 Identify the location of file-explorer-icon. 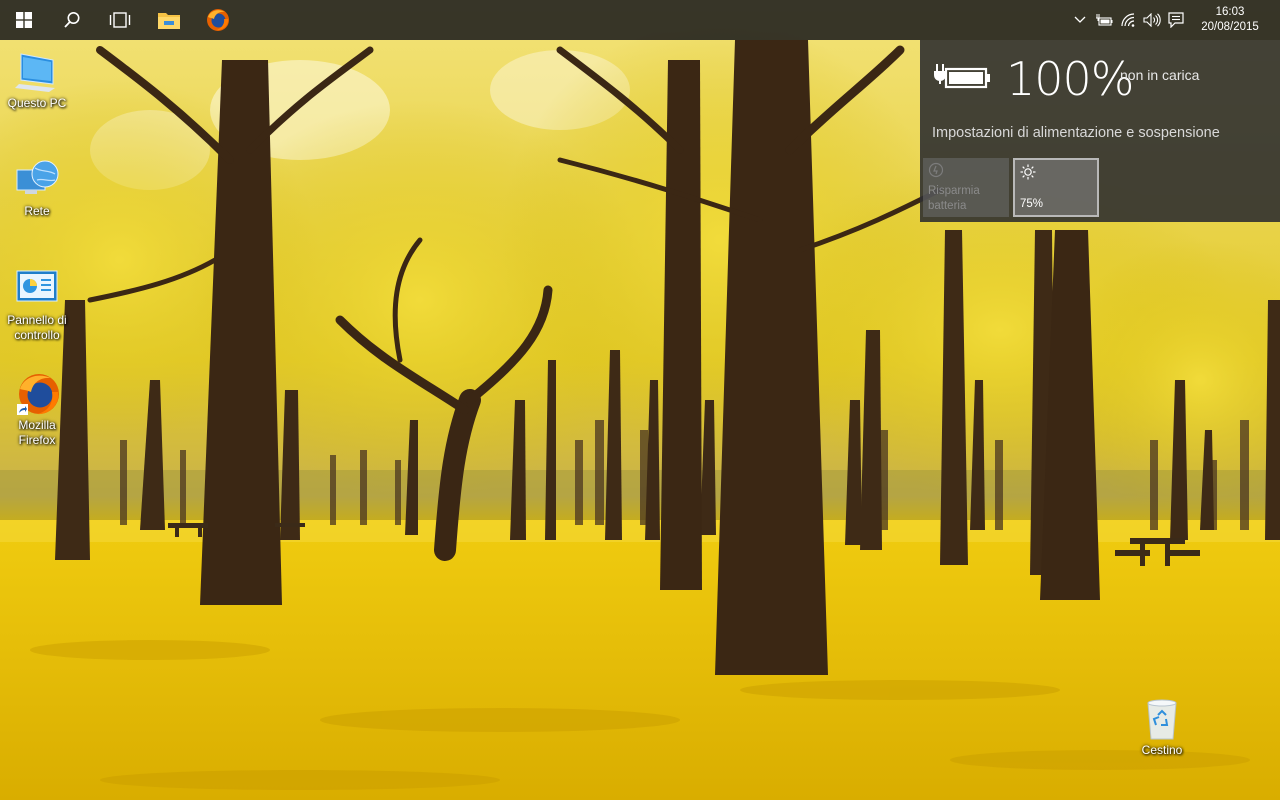
(169, 21).